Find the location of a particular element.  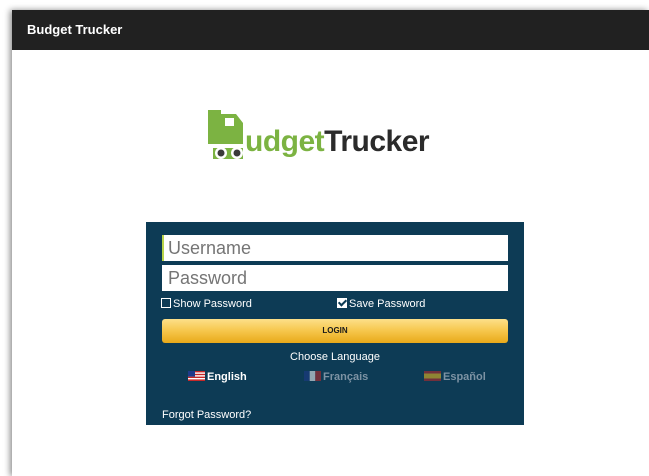

language-label-english: English is located at coordinates (227, 377).